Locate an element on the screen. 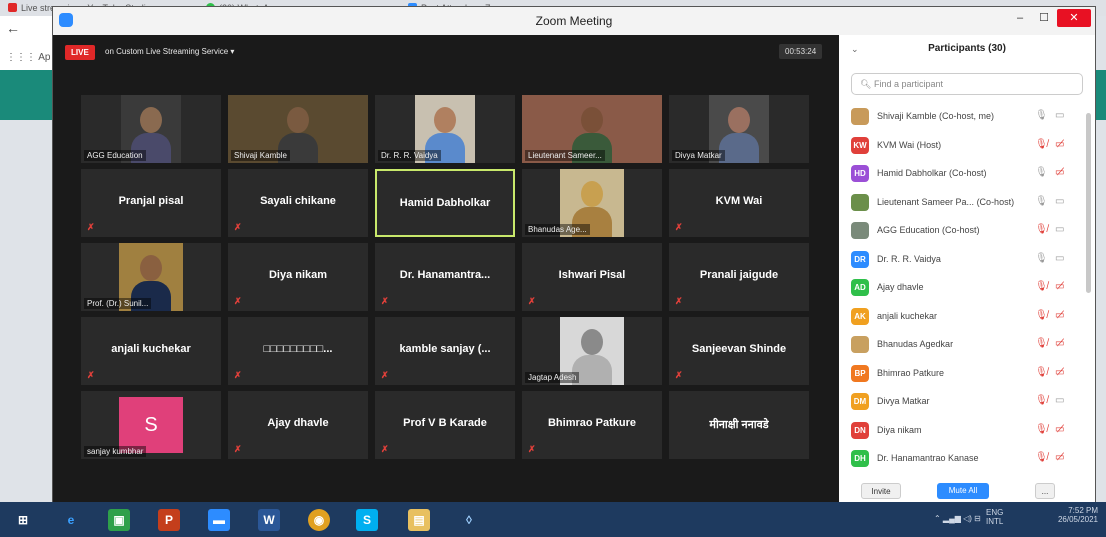  participant-tile: Dr. R. R. Vaidya is located at coordinates (445, 129).